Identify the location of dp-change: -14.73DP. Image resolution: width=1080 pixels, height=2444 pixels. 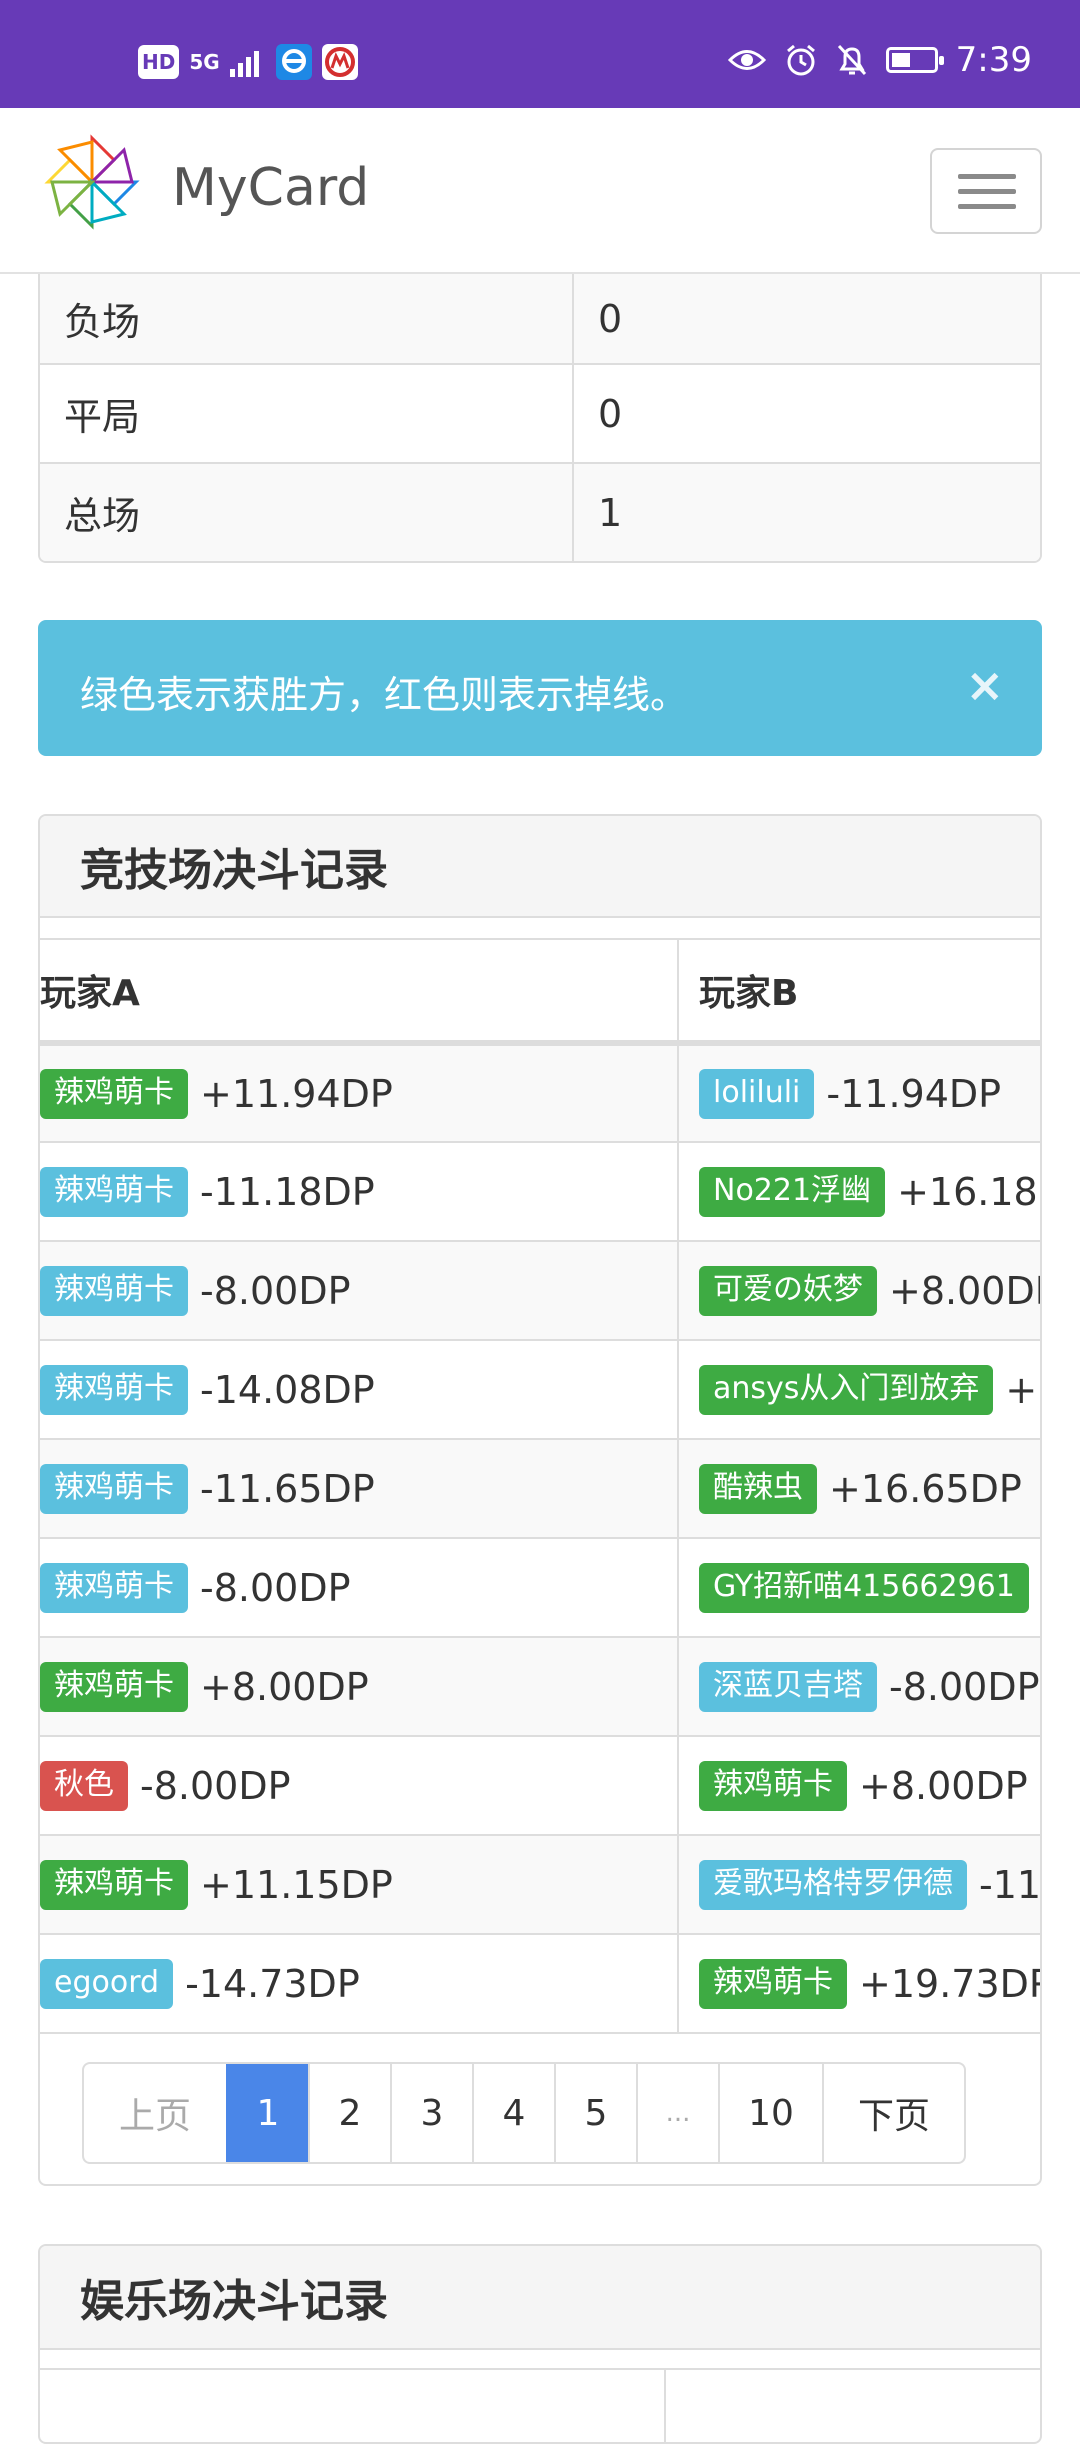
(272, 1983).